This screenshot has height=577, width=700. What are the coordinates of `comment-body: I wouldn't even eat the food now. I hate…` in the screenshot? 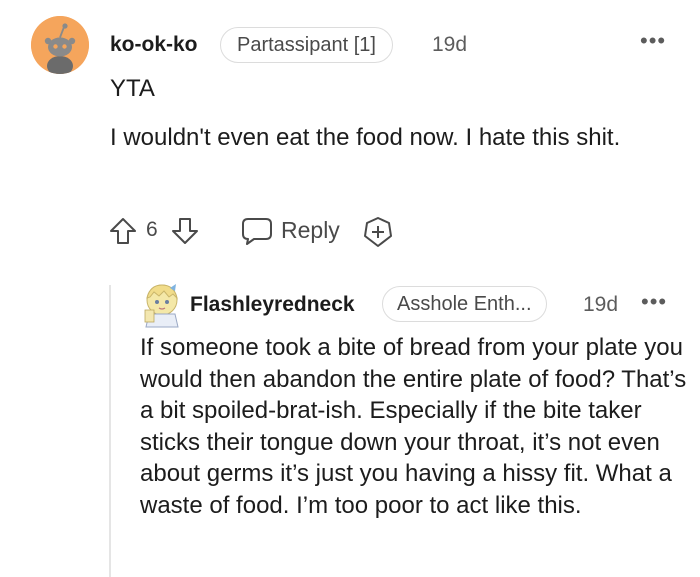 It's located at (365, 137).